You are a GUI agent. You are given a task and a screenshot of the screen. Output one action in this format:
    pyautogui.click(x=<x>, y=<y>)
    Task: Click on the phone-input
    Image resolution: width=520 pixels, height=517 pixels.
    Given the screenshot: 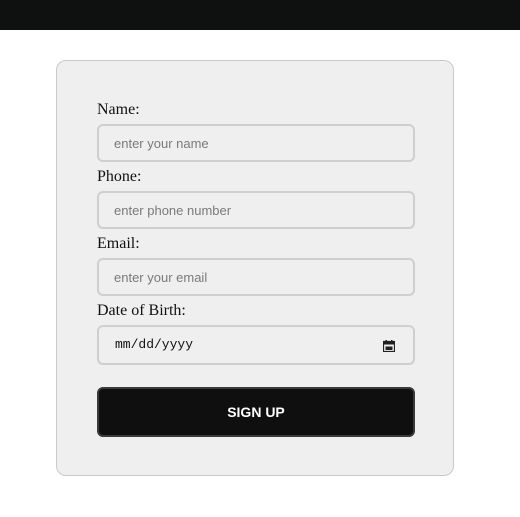 What is the action you would take?
    pyautogui.click(x=256, y=210)
    